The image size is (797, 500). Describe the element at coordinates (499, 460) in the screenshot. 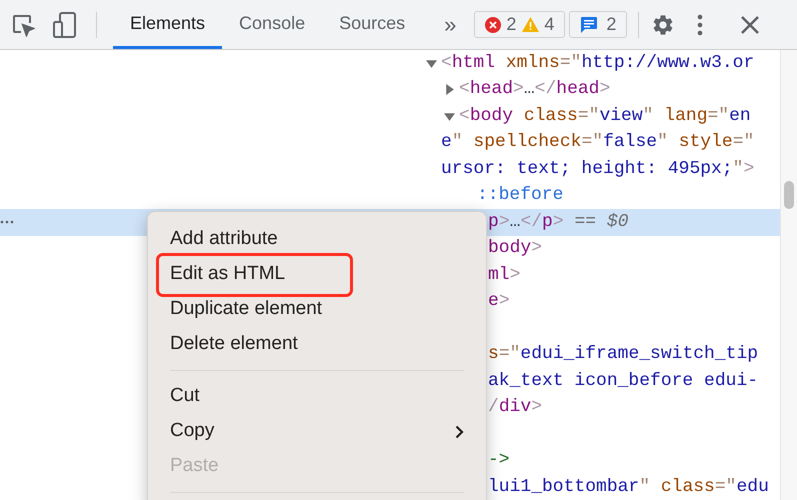

I see `dom-node-line: ->` at that location.